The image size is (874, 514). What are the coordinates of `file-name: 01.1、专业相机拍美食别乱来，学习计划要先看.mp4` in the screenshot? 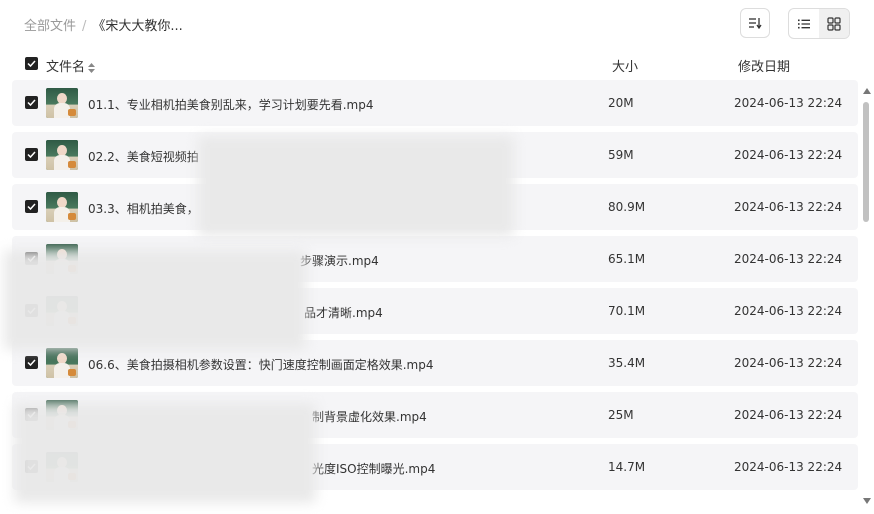 It's located at (230, 104).